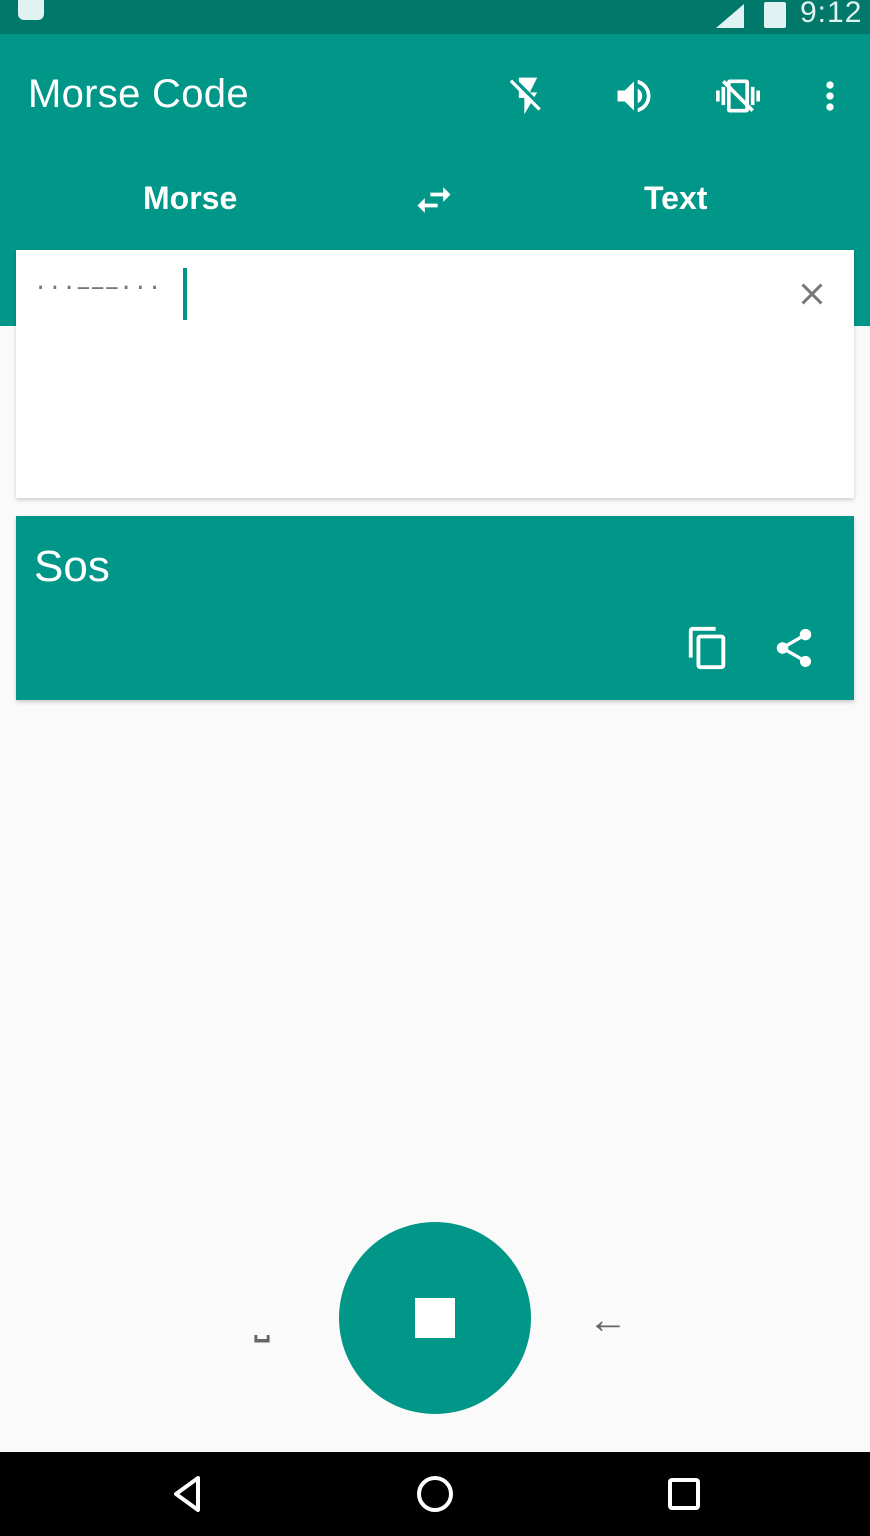 The image size is (870, 1536). Describe the element at coordinates (775, 15) in the screenshot. I see `battery-icon` at that location.